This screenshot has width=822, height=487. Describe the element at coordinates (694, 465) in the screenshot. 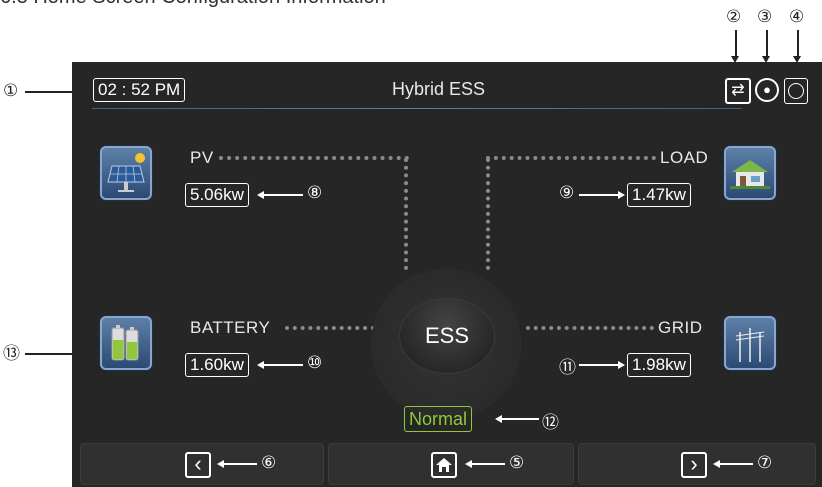

I see `chevron-right-icon: ›` at that location.